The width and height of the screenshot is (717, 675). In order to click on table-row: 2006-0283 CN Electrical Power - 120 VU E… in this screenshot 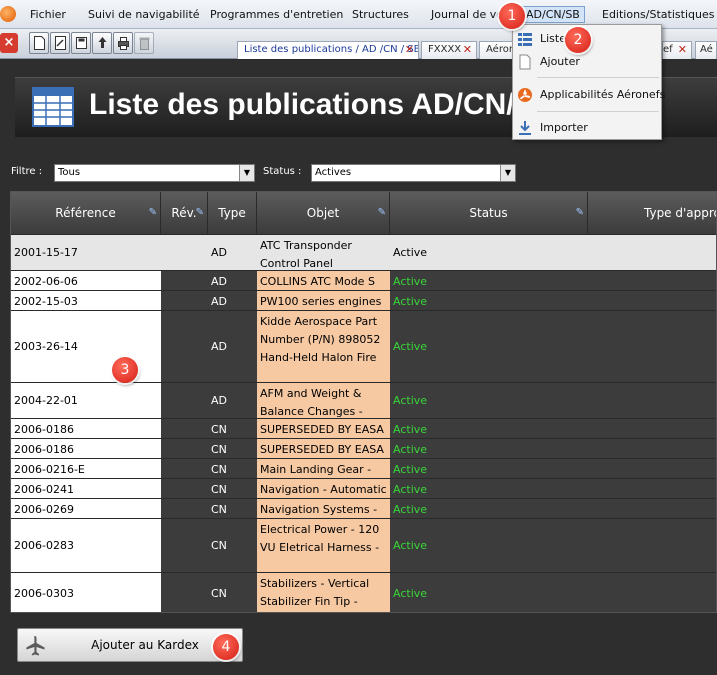, I will do `click(363, 545)`.